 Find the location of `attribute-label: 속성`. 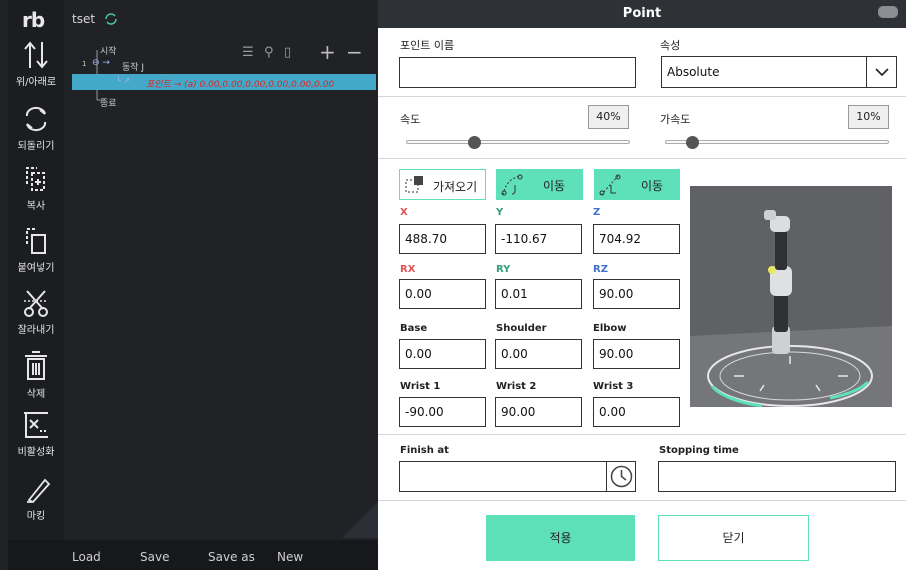

attribute-label: 속성 is located at coordinates (670, 45).